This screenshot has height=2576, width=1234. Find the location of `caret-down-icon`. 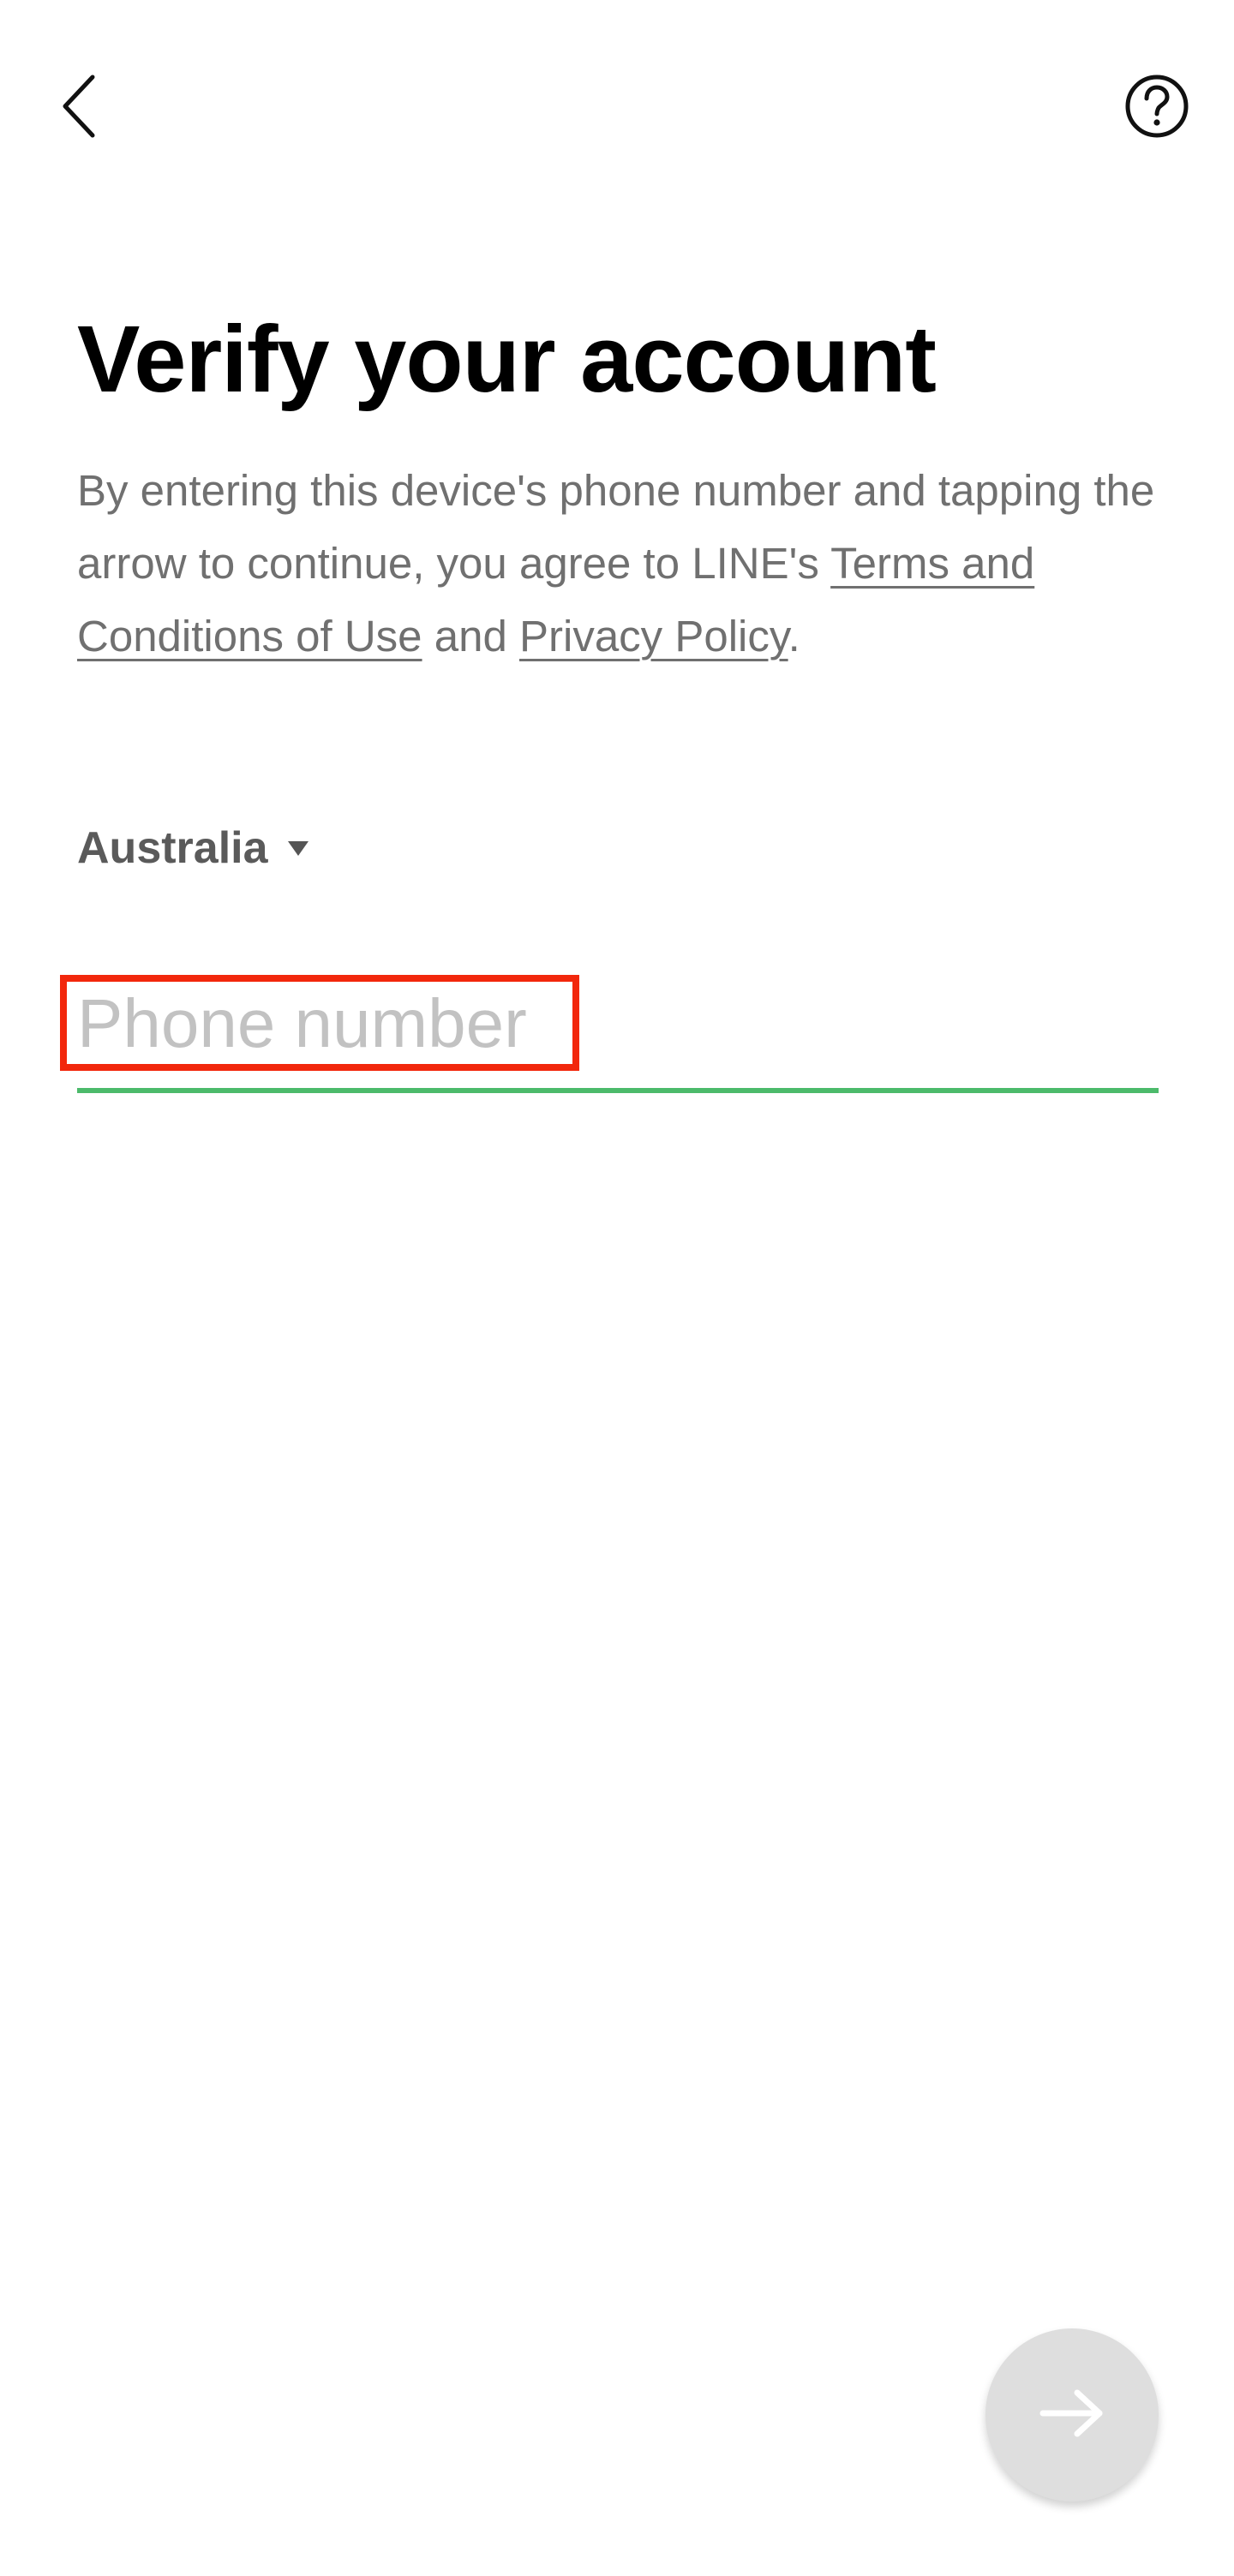

caret-down-icon is located at coordinates (298, 849).